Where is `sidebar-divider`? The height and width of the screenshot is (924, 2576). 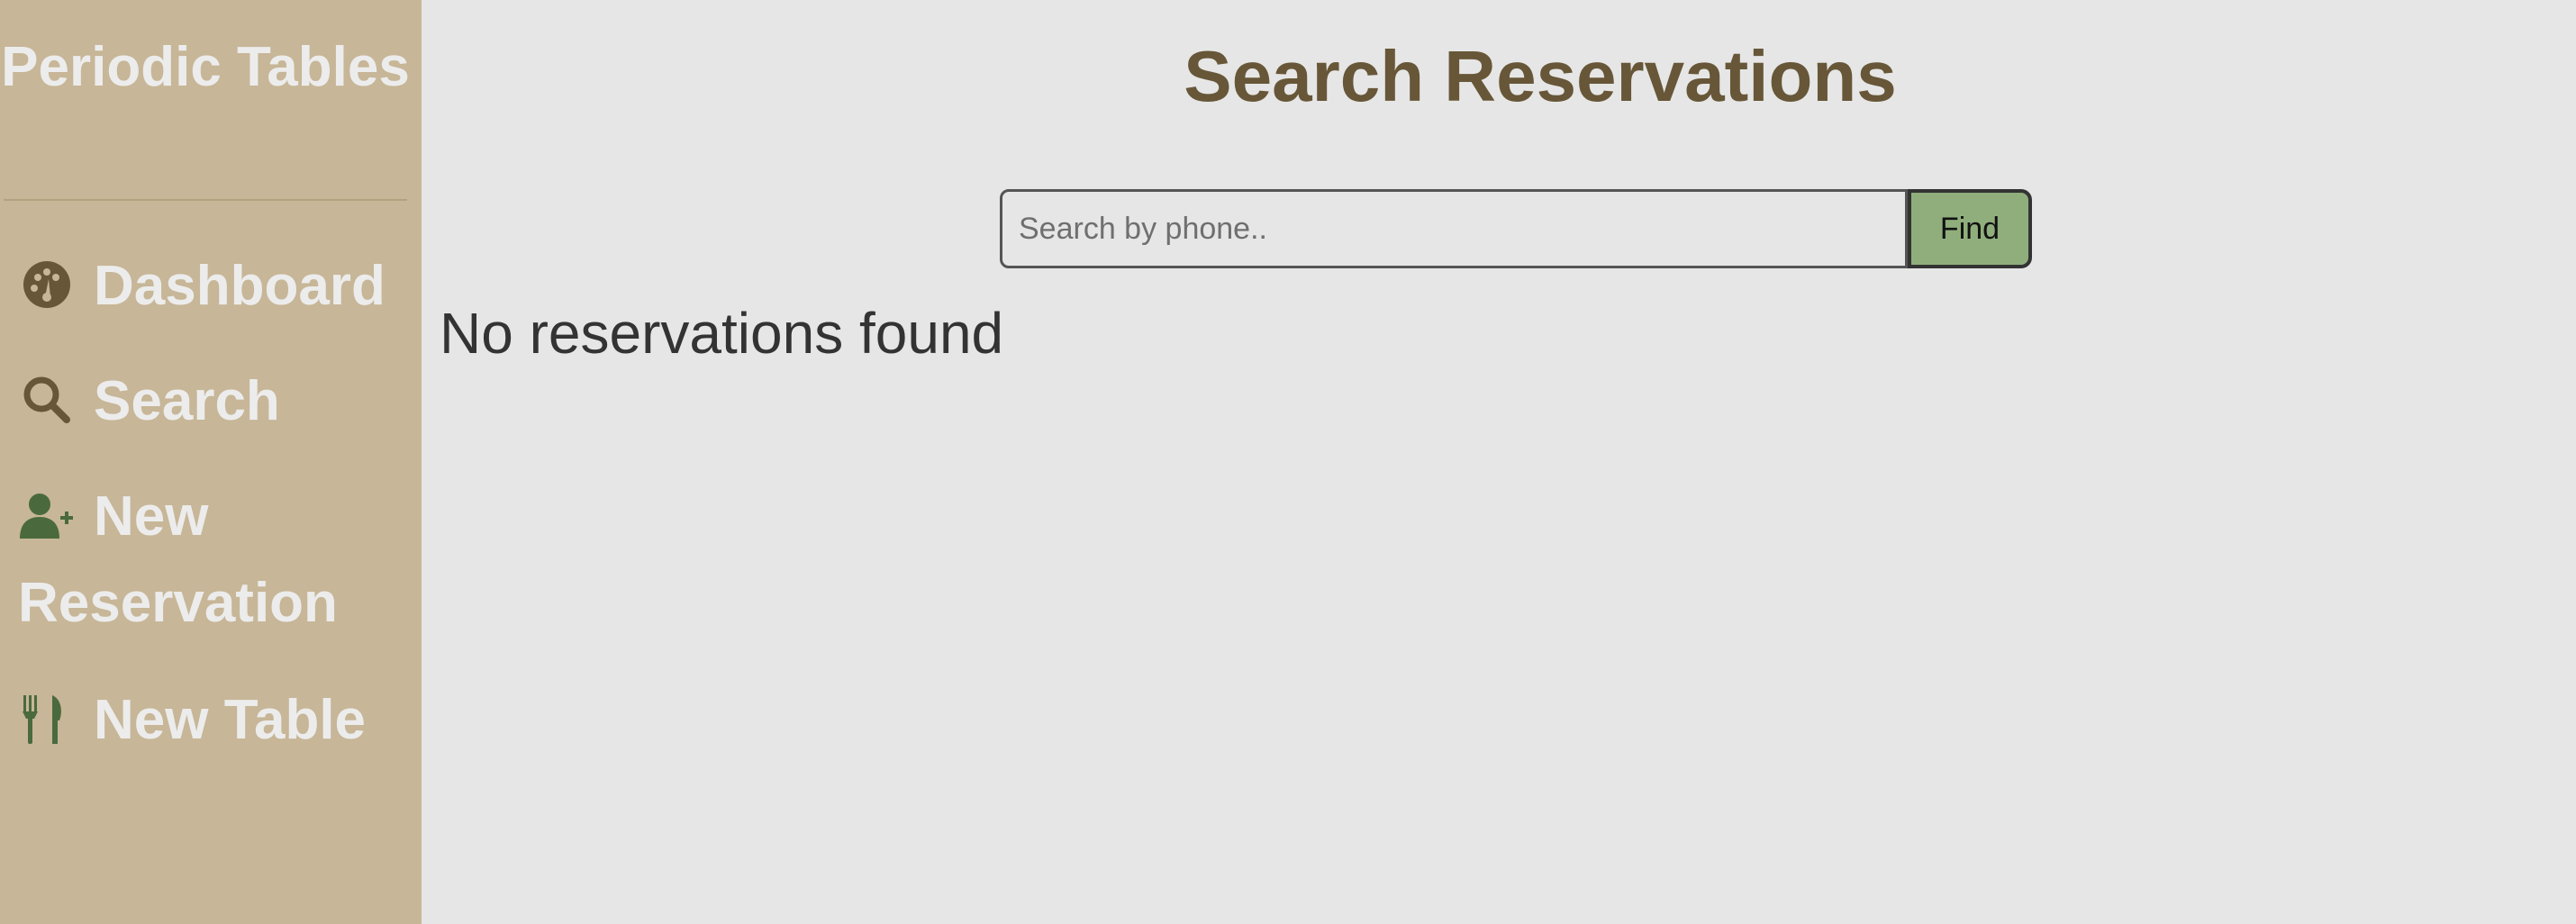
sidebar-divider is located at coordinates (205, 200).